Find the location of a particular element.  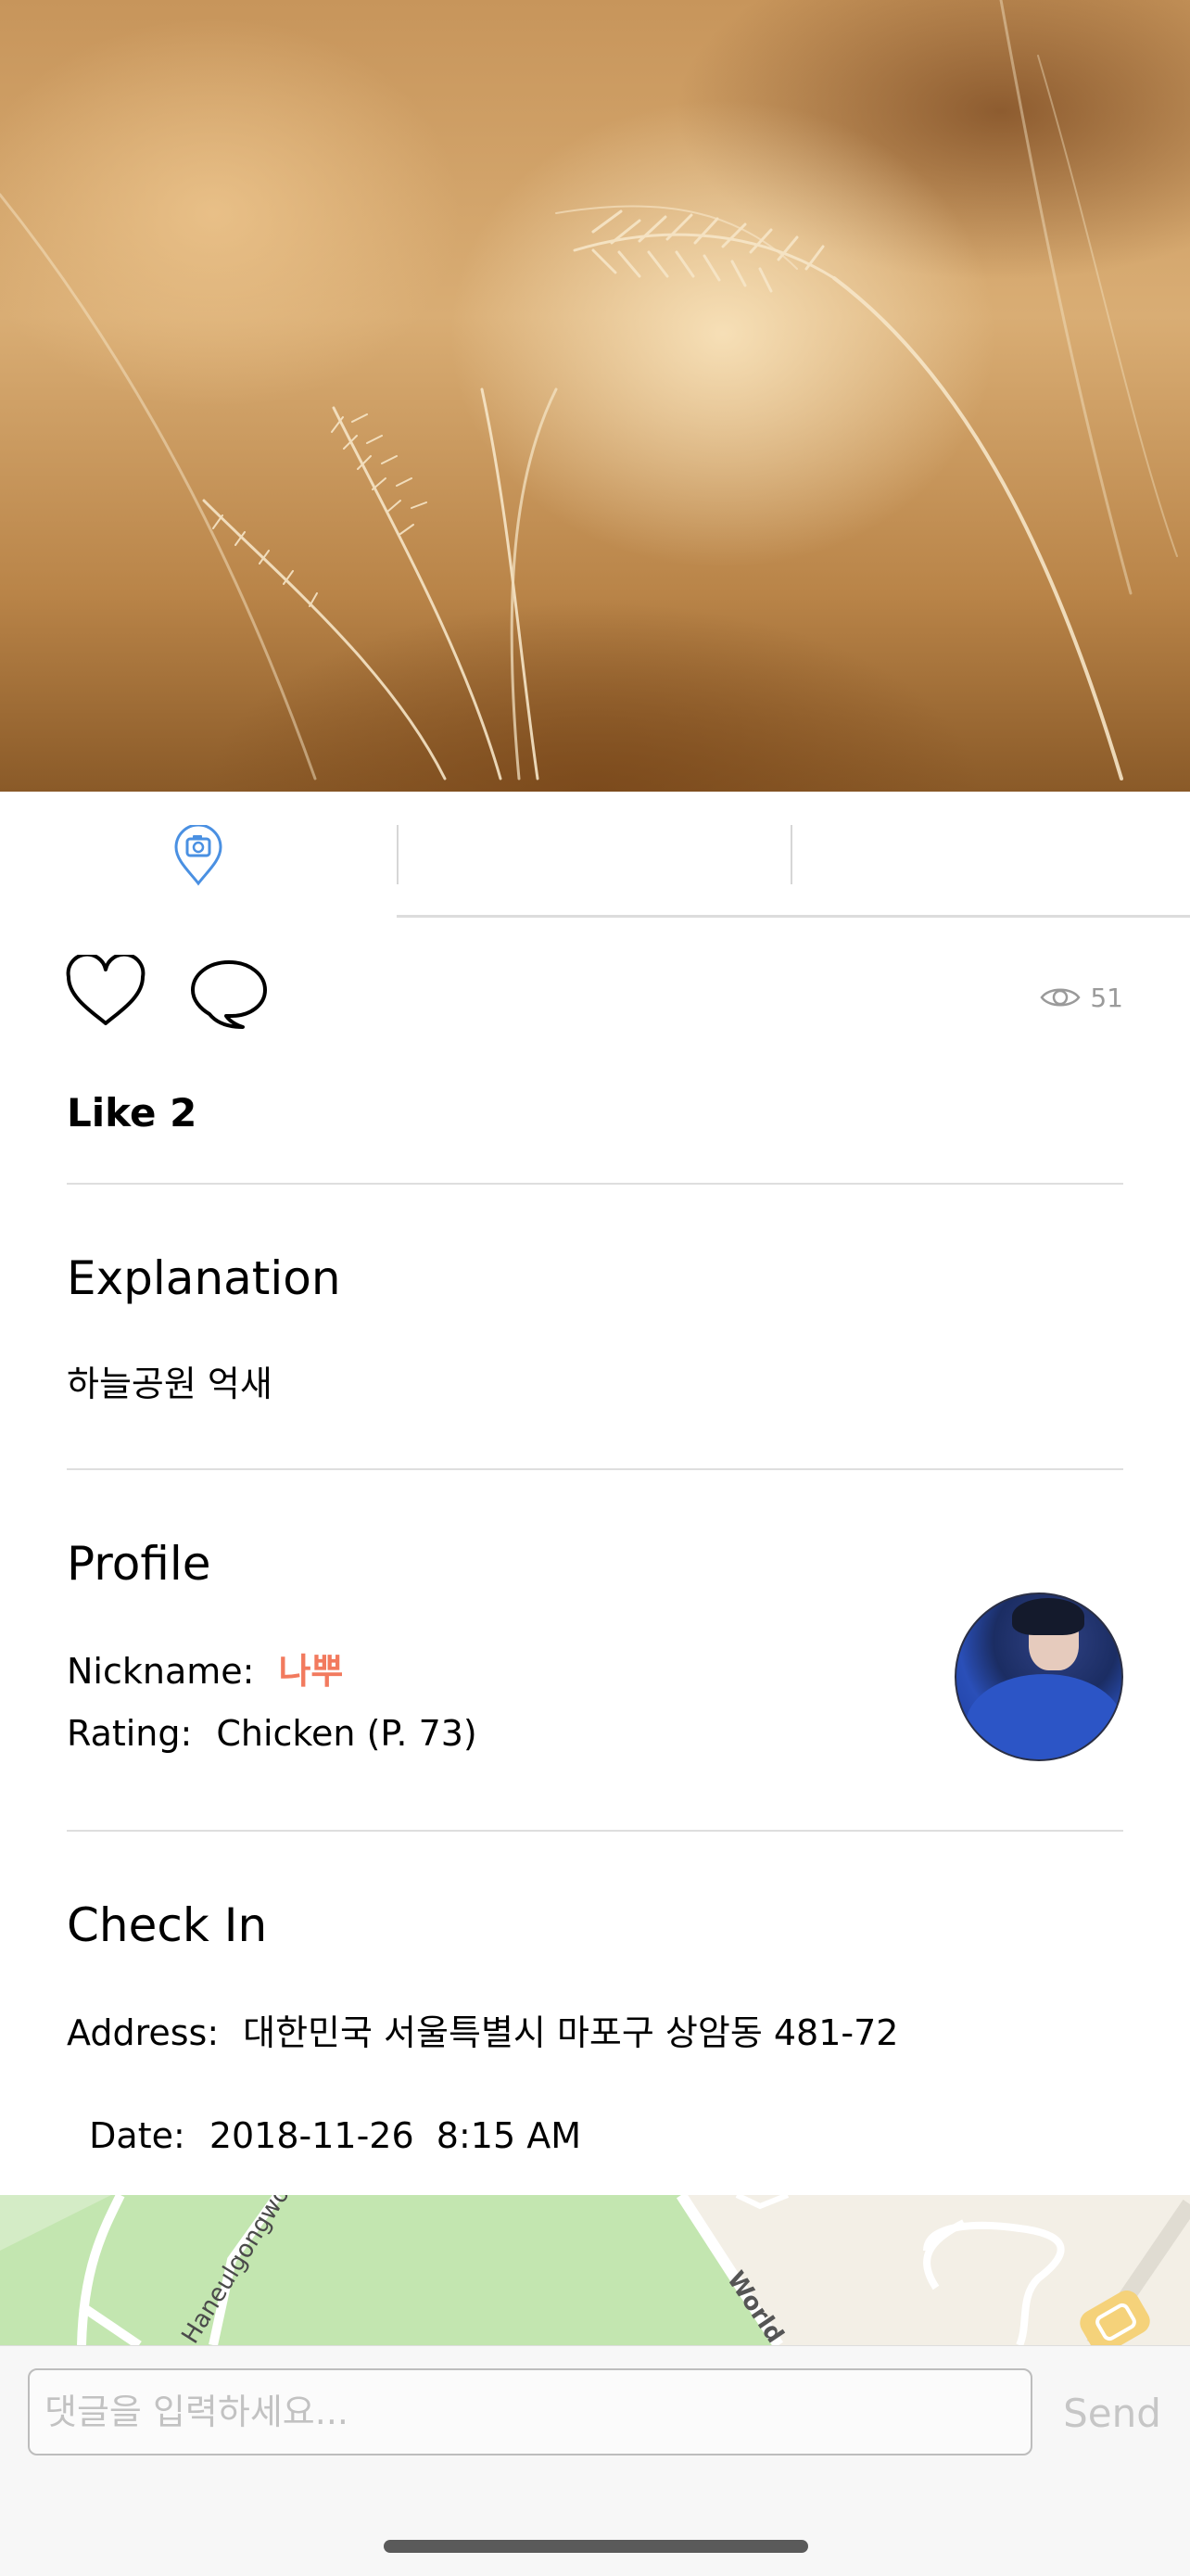

address-label: Address: is located at coordinates (143, 2032).